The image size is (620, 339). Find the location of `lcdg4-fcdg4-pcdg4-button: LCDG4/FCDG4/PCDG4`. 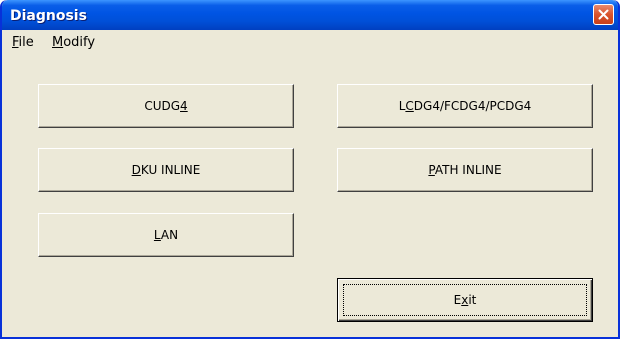

lcdg4-fcdg4-pcdg4-button: LCDG4/FCDG4/PCDG4 is located at coordinates (465, 106).